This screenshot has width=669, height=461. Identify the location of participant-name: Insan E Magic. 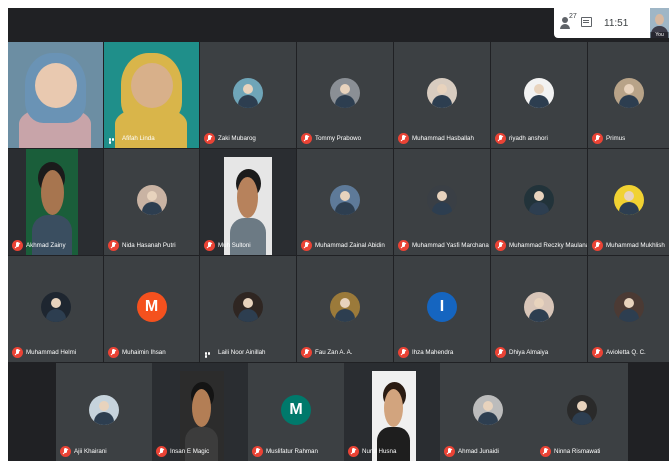
(190, 451).